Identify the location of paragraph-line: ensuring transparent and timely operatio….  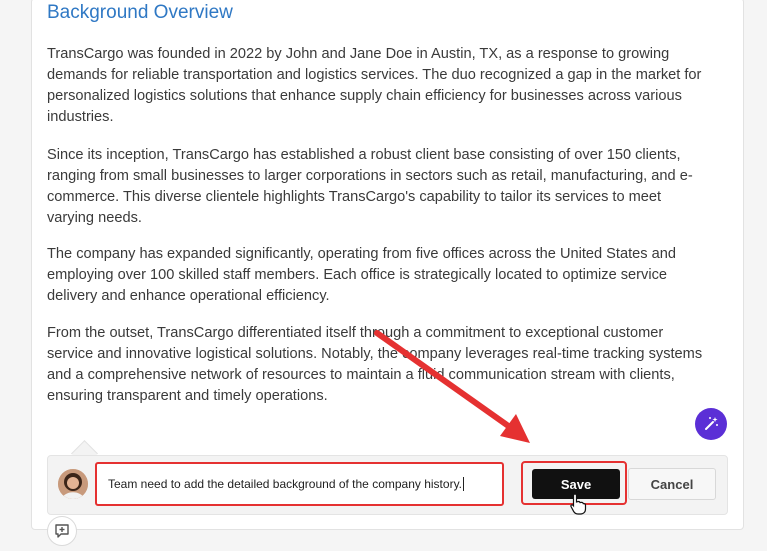
(187, 396).